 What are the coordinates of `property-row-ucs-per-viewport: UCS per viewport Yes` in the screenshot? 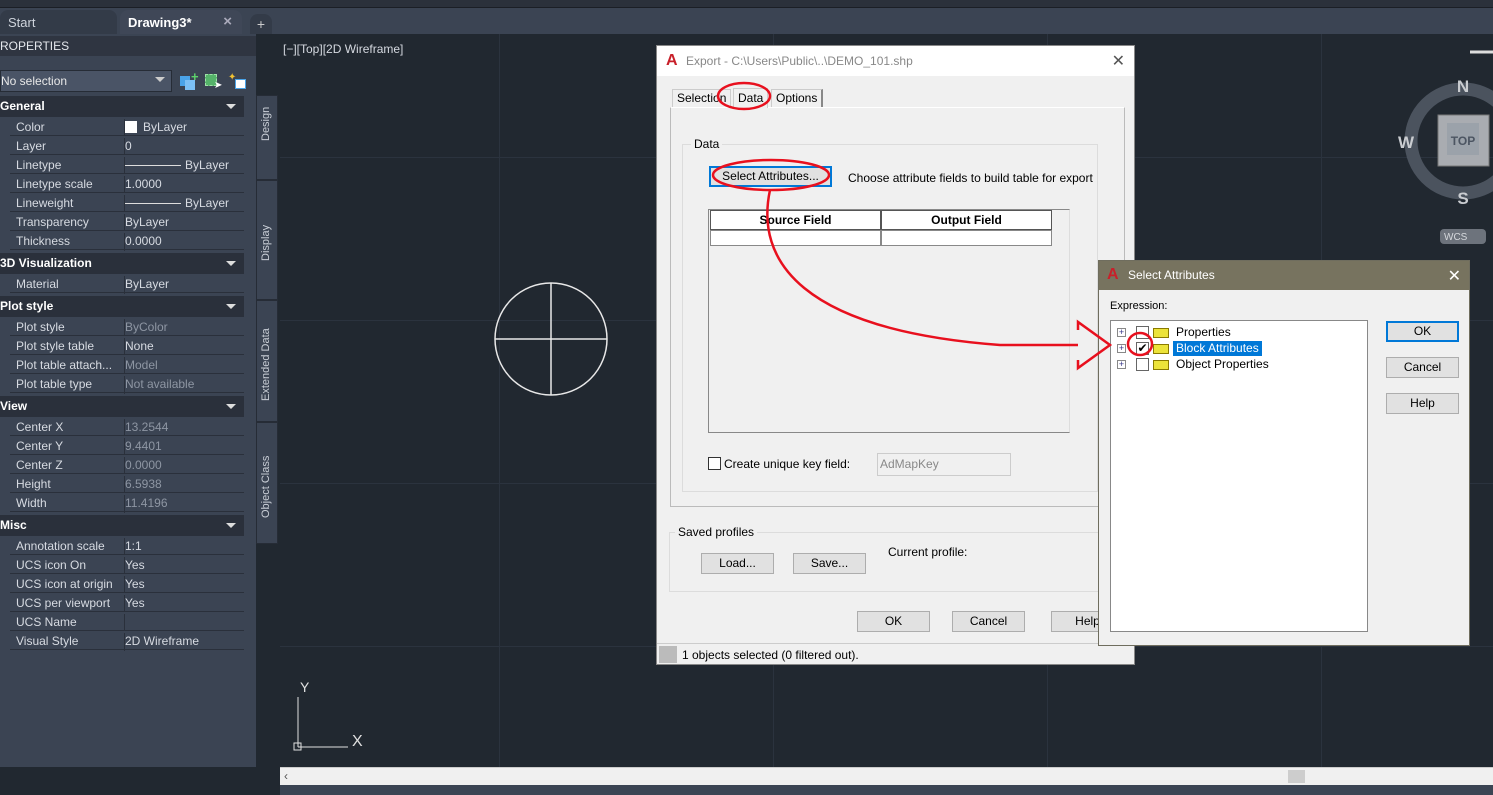 It's located at (127, 603).